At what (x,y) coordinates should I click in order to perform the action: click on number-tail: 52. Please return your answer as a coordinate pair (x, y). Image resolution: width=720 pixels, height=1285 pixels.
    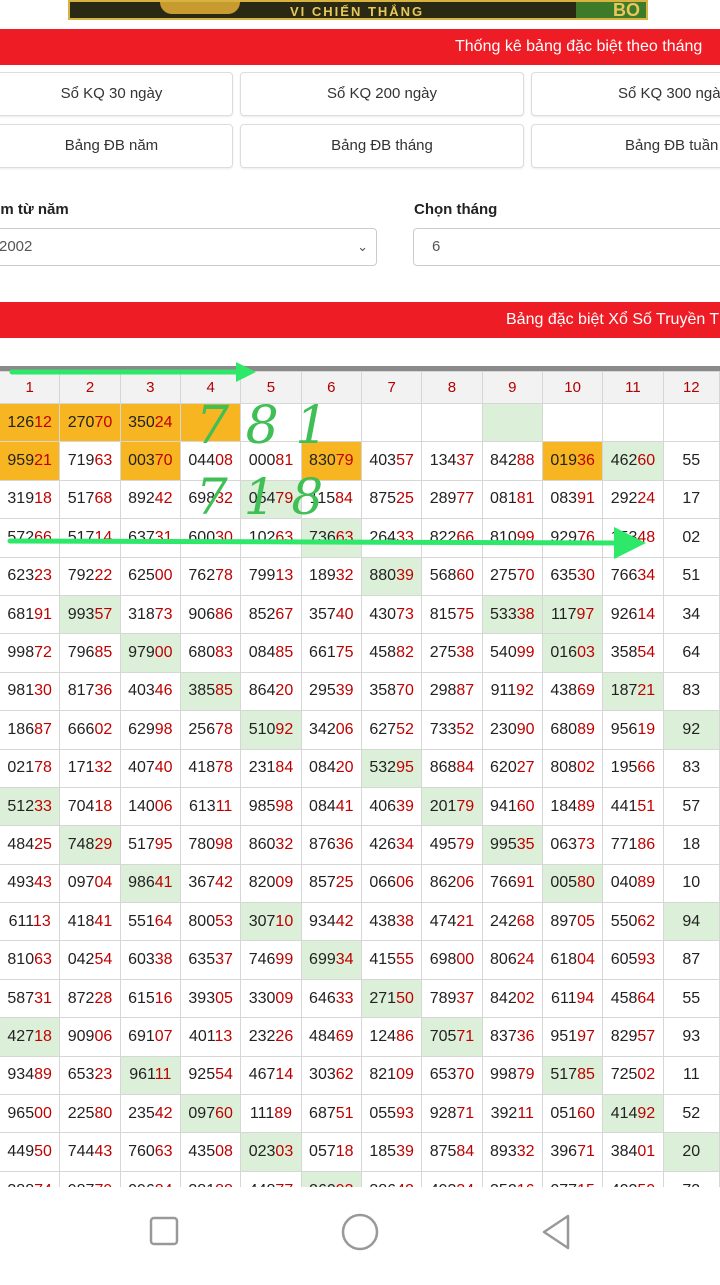
    Looking at the image, I should click on (465, 729).